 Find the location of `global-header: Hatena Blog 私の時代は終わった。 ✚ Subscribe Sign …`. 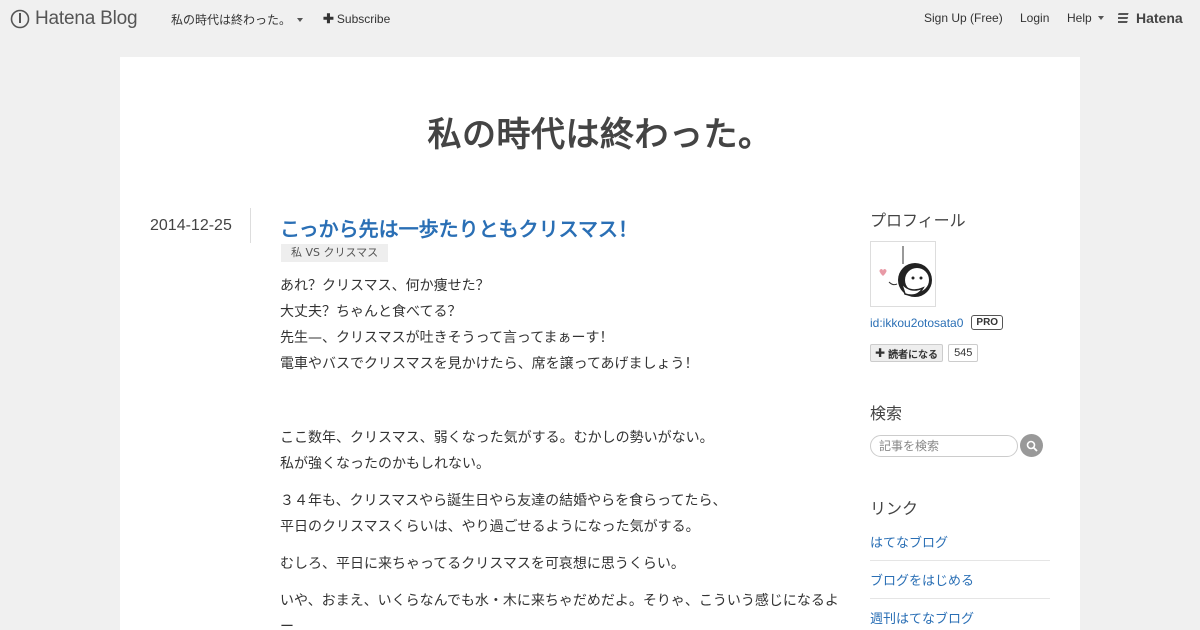

global-header: Hatena Blog 私の時代は終わった。 ✚ Subscribe Sign … is located at coordinates (600, 18).